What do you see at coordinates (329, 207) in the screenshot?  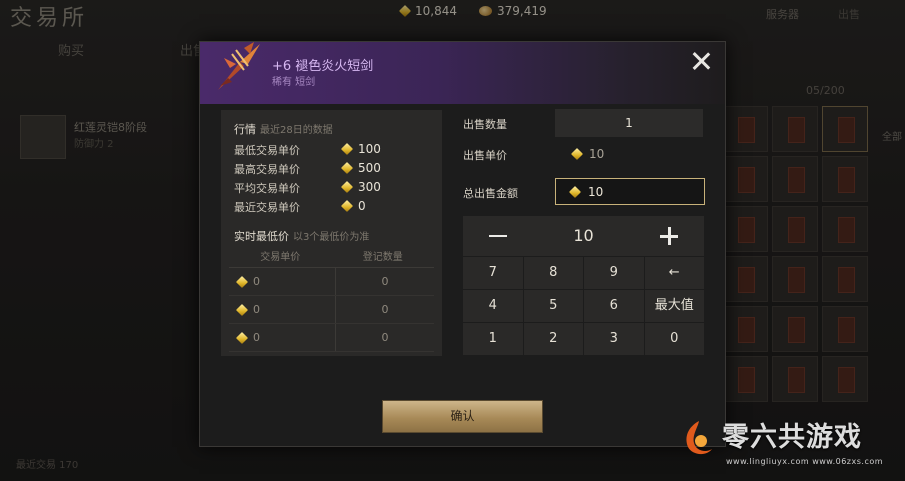 I see `market-row-recent: 最近交易单价 0` at bounding box center [329, 207].